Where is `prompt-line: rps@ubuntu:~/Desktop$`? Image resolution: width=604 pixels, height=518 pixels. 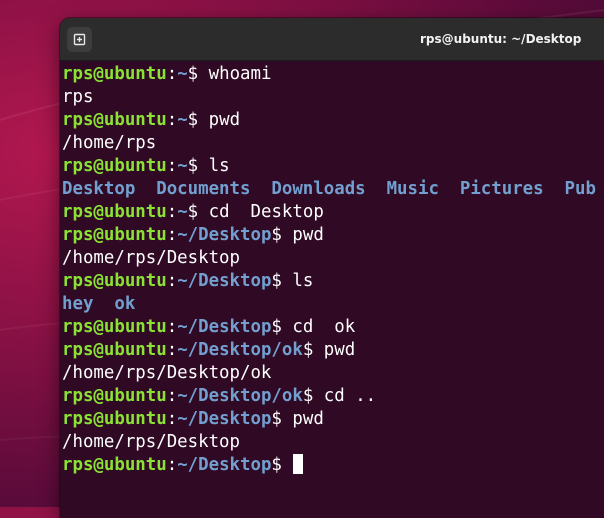
prompt-line: rps@ubuntu:~/Desktop$ is located at coordinates (333, 465).